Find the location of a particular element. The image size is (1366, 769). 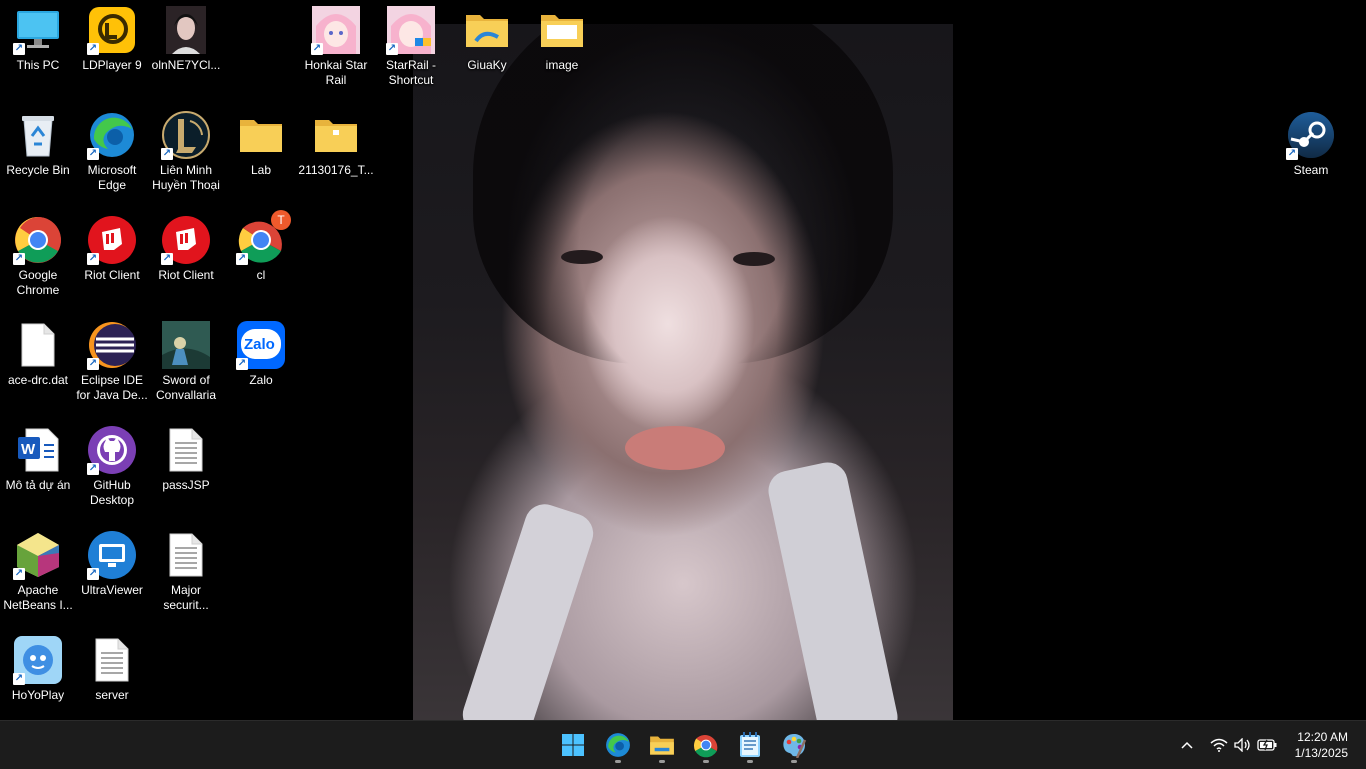

battery-button is located at coordinates (1267, 745).